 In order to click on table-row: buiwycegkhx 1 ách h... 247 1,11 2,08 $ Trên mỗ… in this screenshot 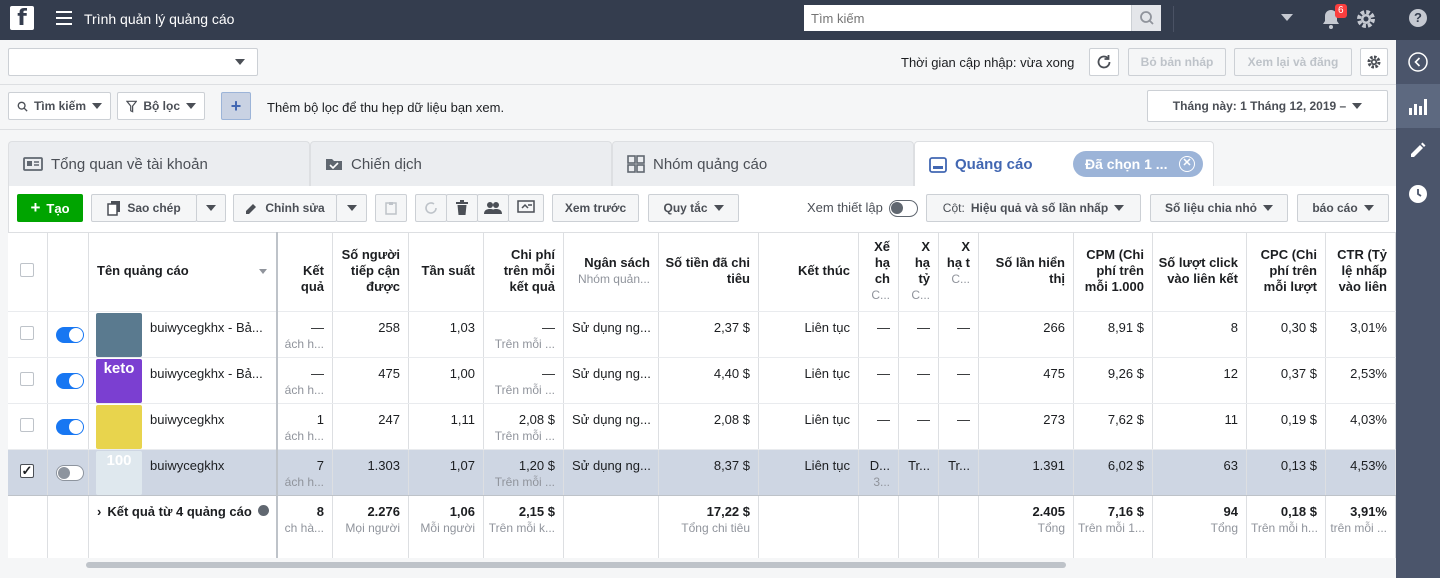, I will do `click(702, 426)`.